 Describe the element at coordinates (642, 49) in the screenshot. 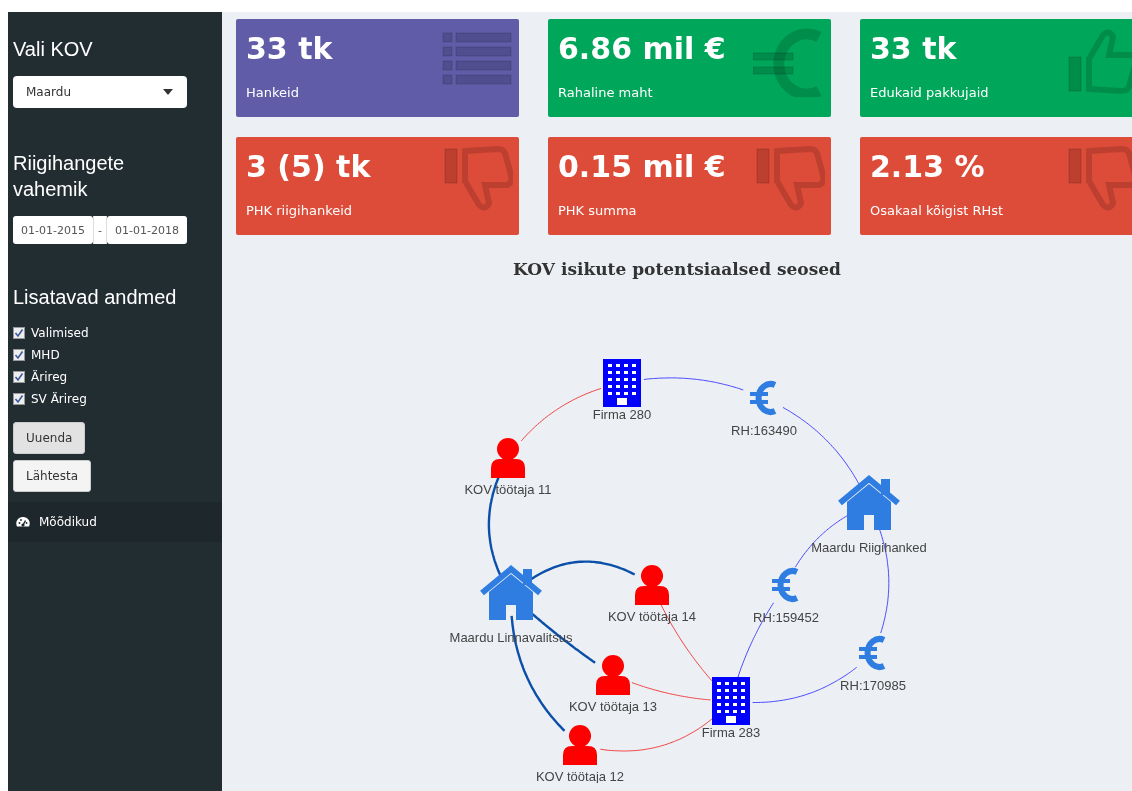

I see `box-value: 6.86 mil €` at that location.